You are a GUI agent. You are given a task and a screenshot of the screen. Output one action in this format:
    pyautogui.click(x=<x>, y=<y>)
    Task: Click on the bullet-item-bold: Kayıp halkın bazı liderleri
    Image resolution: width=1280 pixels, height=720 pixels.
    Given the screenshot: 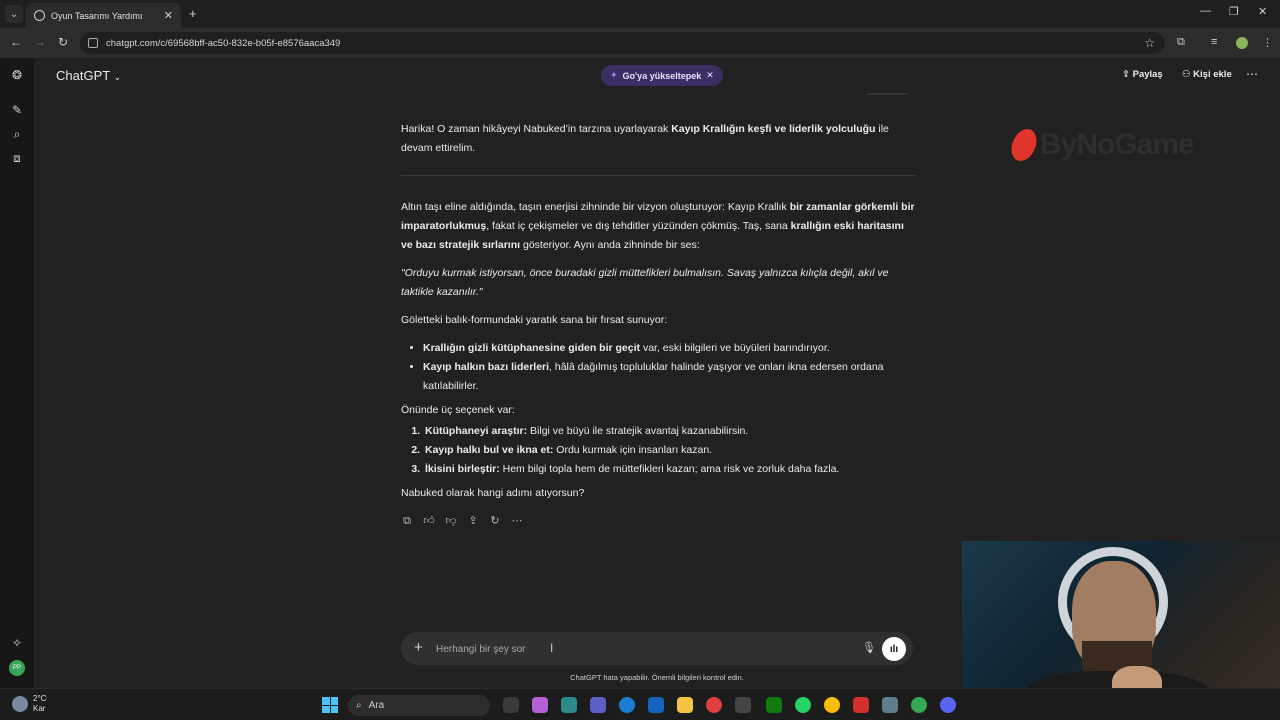 What is the action you would take?
    pyautogui.click(x=486, y=367)
    